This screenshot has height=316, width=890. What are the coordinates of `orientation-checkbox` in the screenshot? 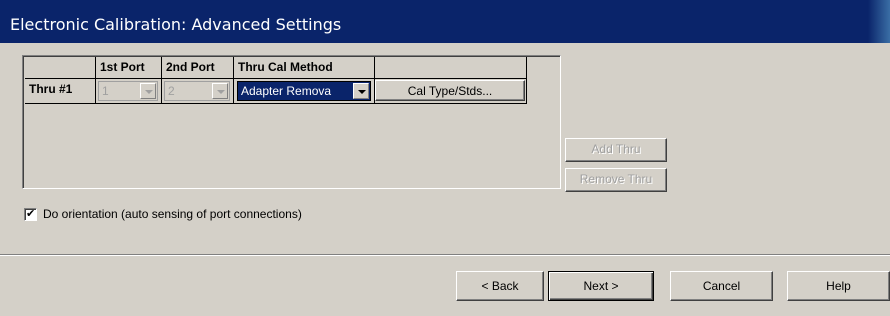 It's located at (30, 214).